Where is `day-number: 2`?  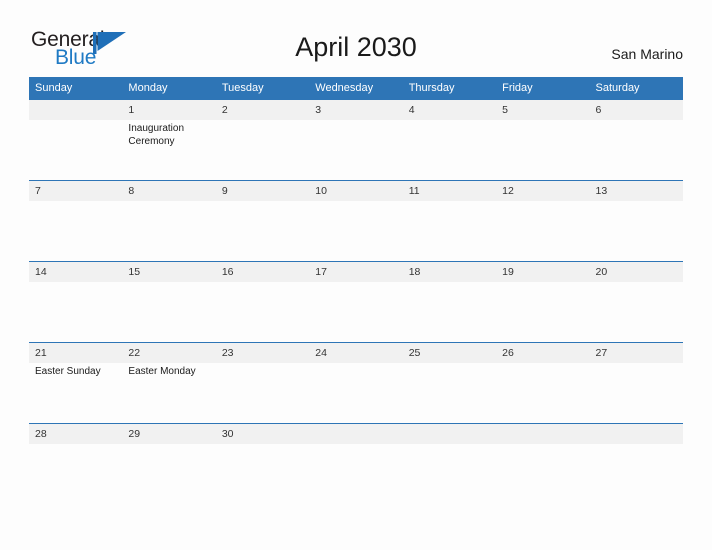
day-number: 2 is located at coordinates (262, 110).